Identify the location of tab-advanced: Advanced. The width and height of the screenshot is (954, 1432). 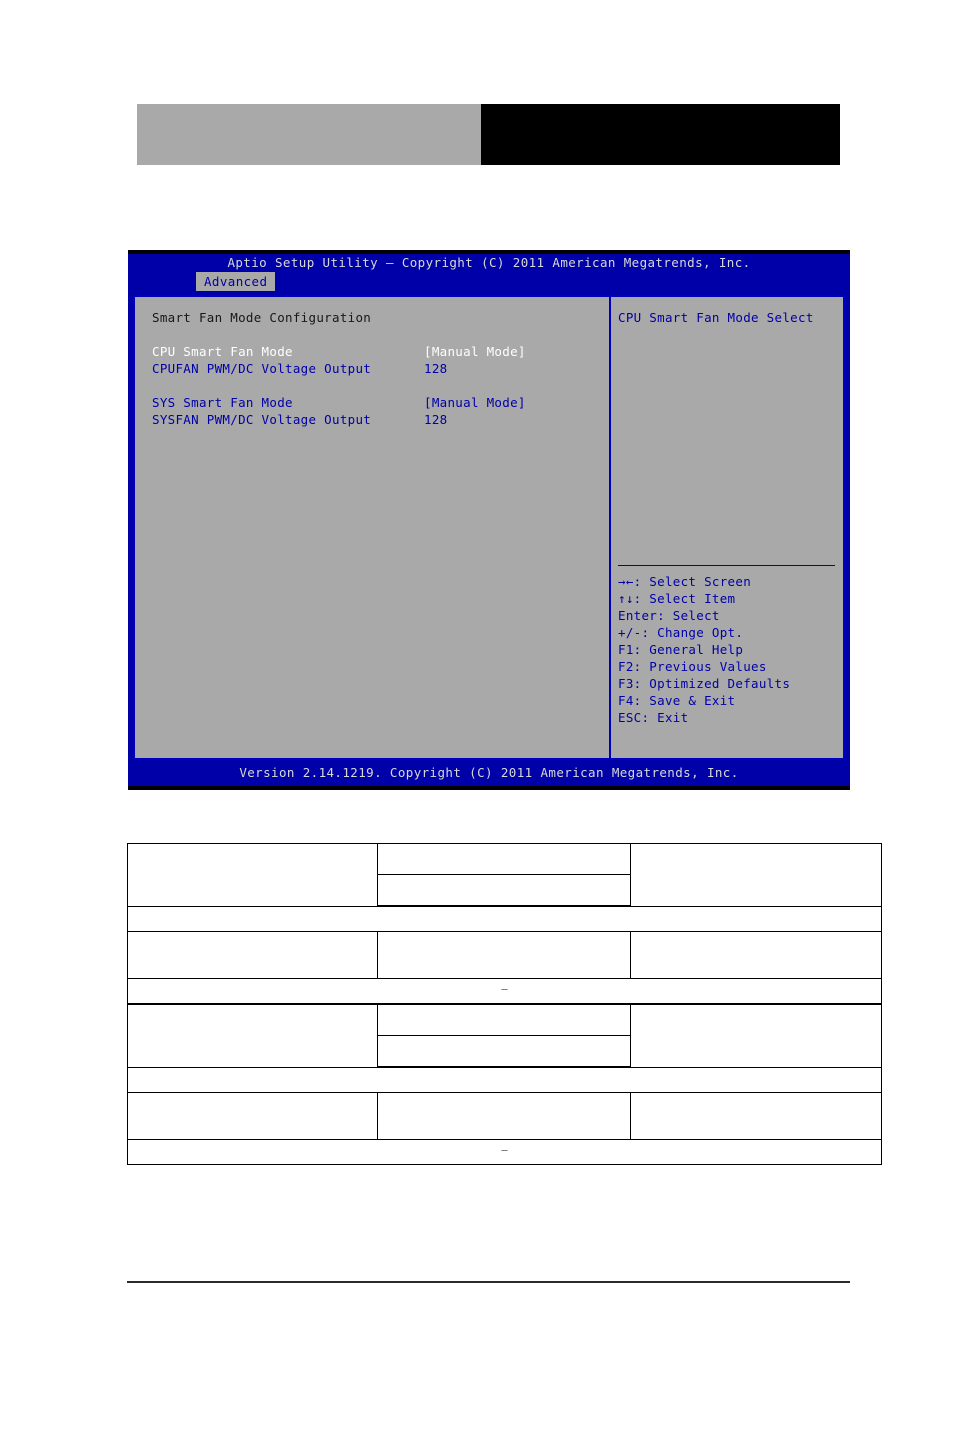
(236, 281).